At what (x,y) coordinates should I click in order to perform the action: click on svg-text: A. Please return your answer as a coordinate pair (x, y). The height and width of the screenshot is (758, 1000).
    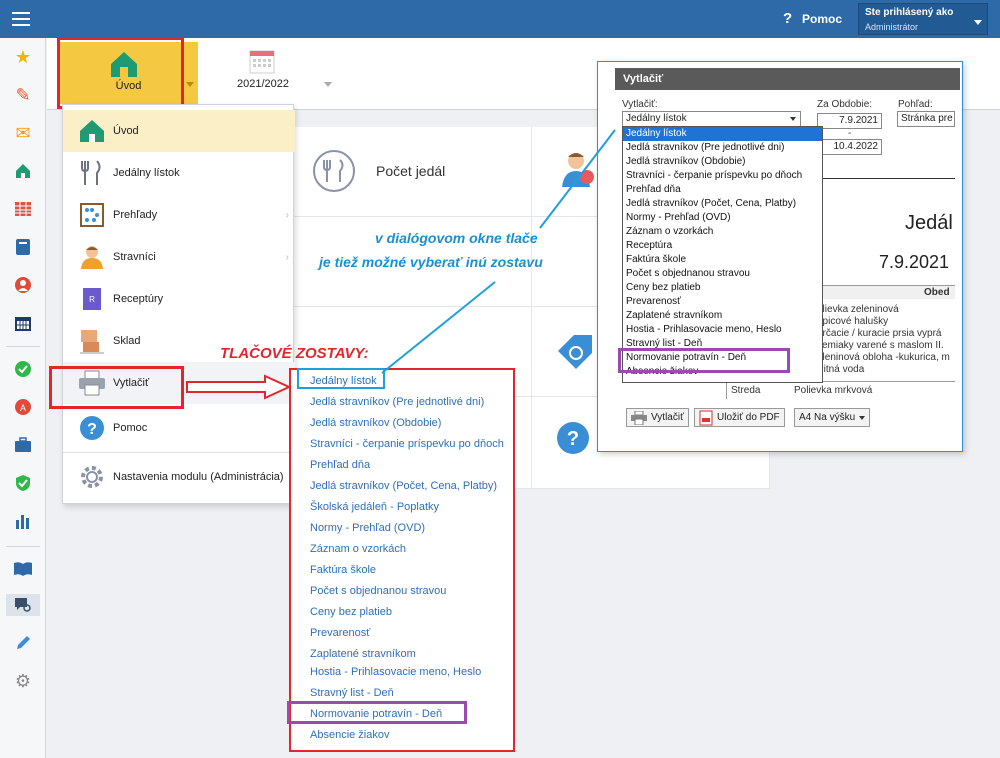
    Looking at the image, I should click on (23, 408).